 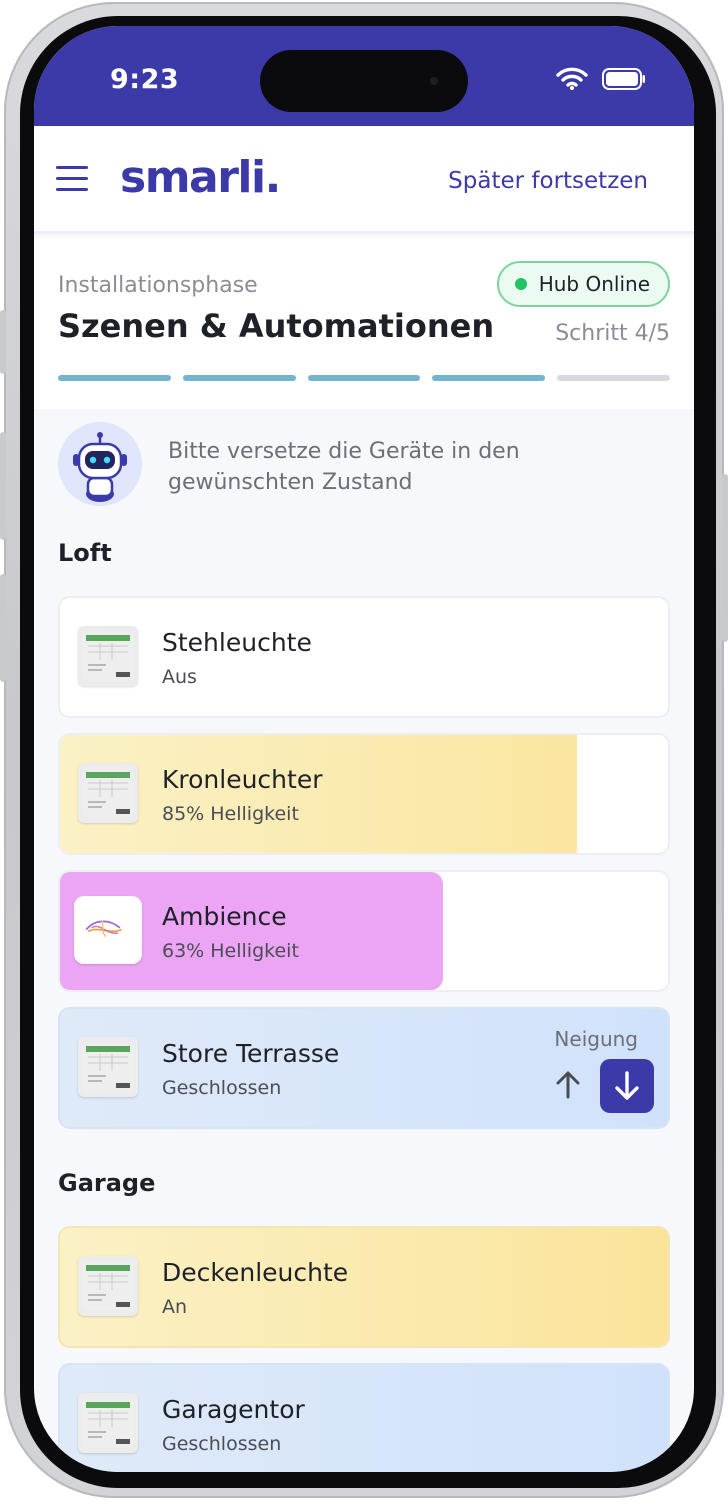 What do you see at coordinates (572, 78) in the screenshot?
I see `wifi-icon` at bounding box center [572, 78].